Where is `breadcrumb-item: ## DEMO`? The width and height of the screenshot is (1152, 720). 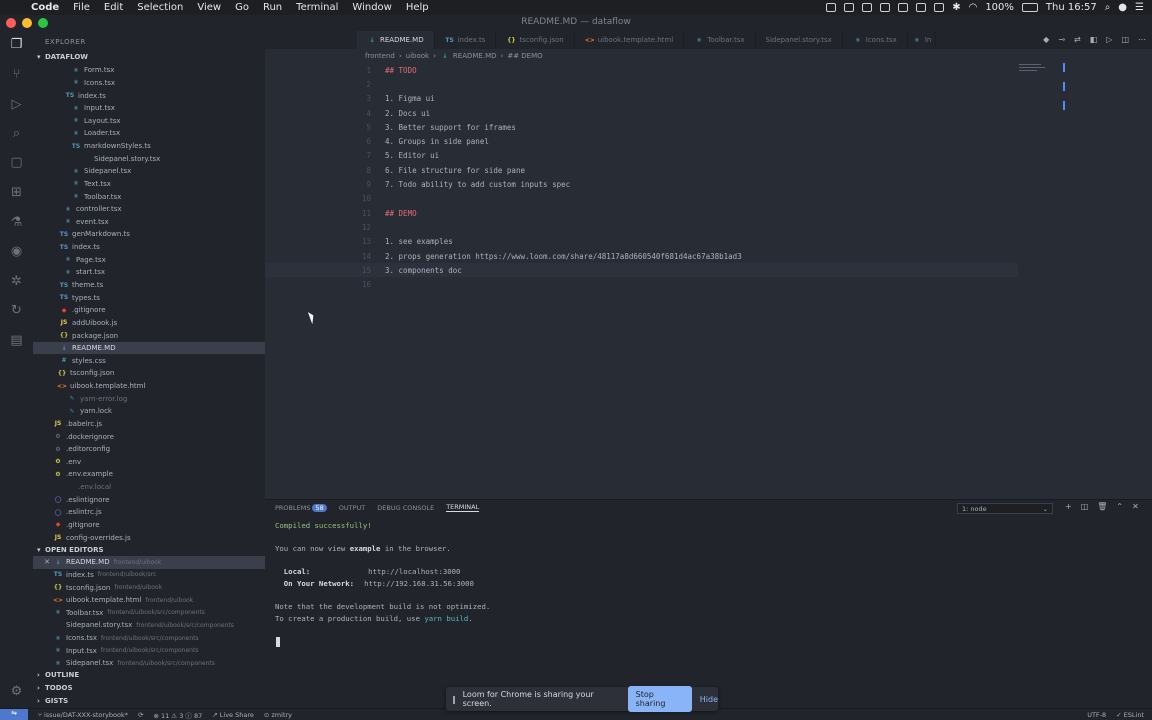 breadcrumb-item: ## DEMO is located at coordinates (524, 56).